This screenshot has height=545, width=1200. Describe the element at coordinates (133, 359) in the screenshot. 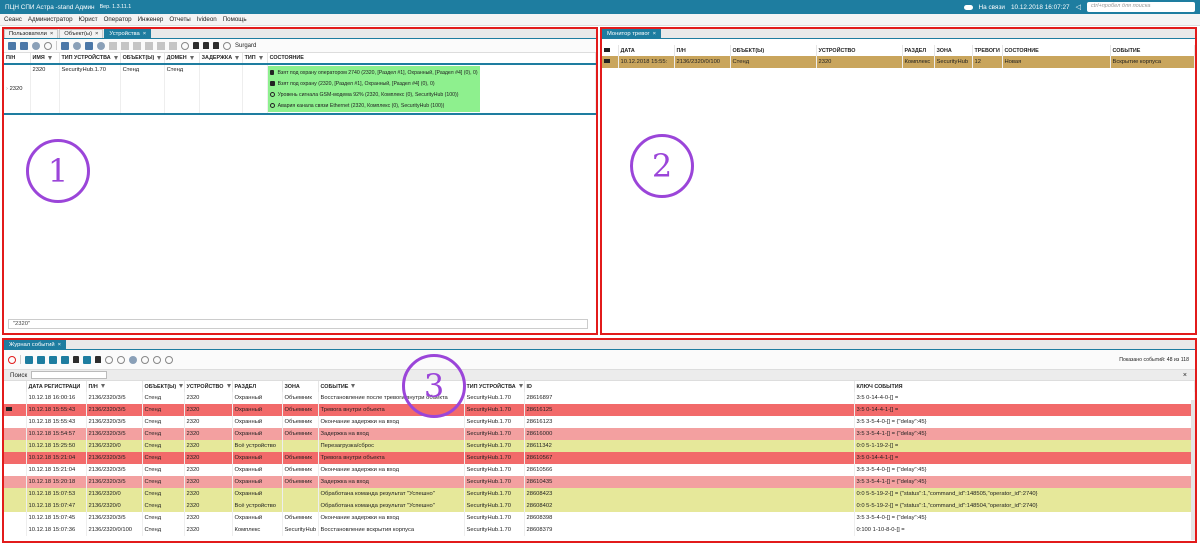

I see `gear-icon` at that location.